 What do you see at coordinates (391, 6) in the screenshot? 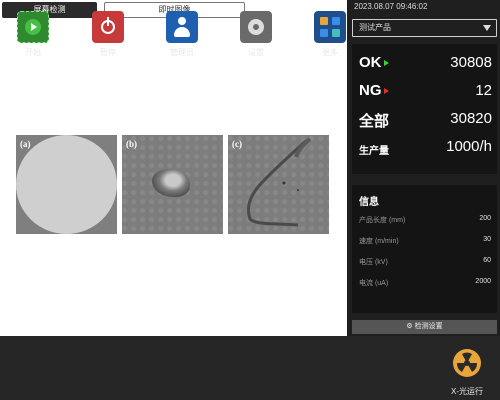
I see `datetime: 2023.08.07 09:46:02` at bounding box center [391, 6].